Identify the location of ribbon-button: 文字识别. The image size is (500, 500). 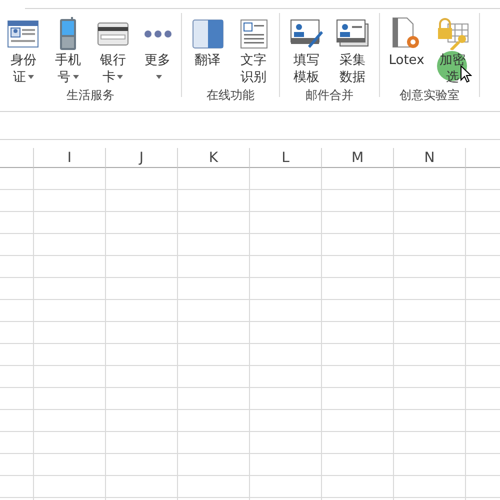
(254, 49).